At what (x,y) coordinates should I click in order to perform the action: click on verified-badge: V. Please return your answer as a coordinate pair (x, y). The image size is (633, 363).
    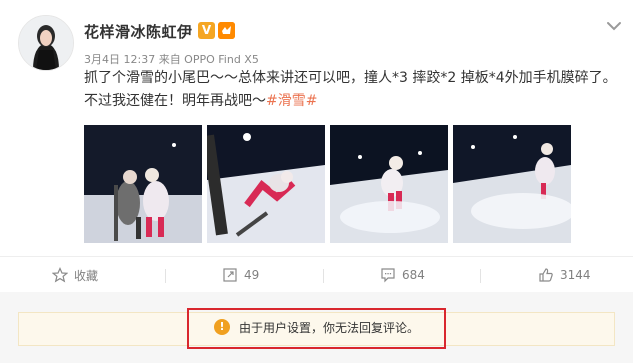
    Looking at the image, I should click on (206, 30).